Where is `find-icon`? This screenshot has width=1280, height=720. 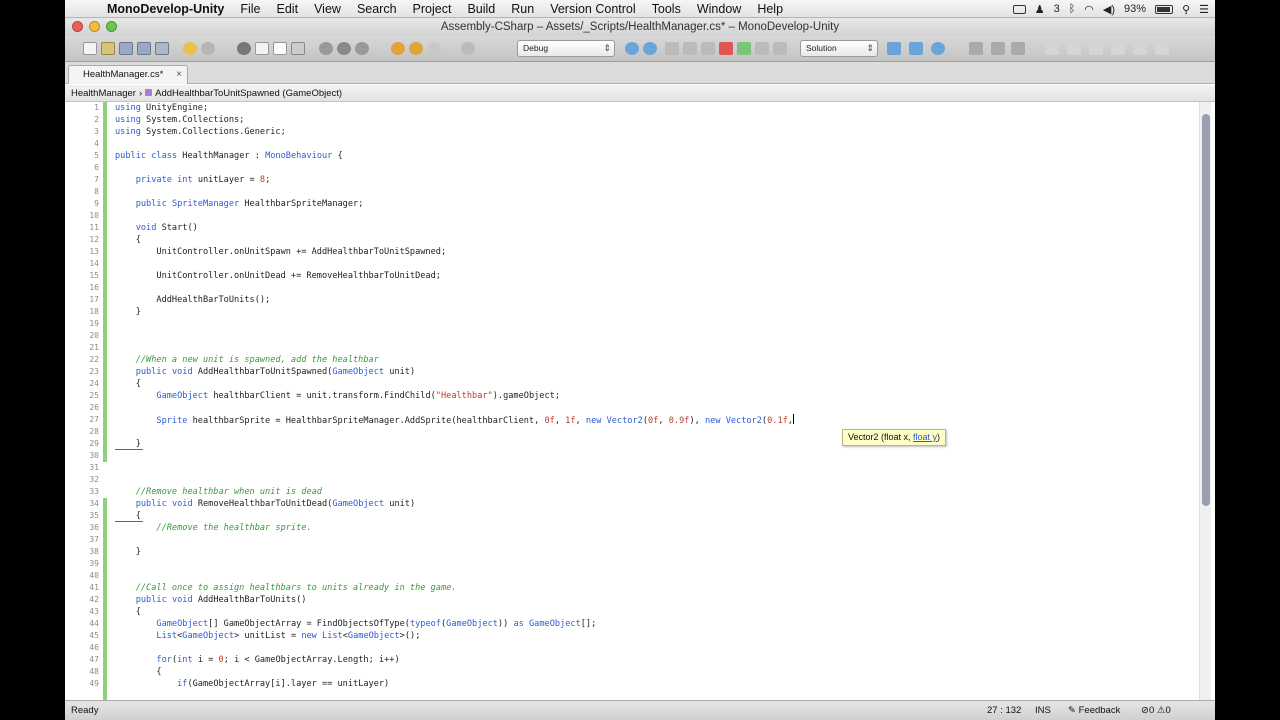 find-icon is located at coordinates (326, 48).